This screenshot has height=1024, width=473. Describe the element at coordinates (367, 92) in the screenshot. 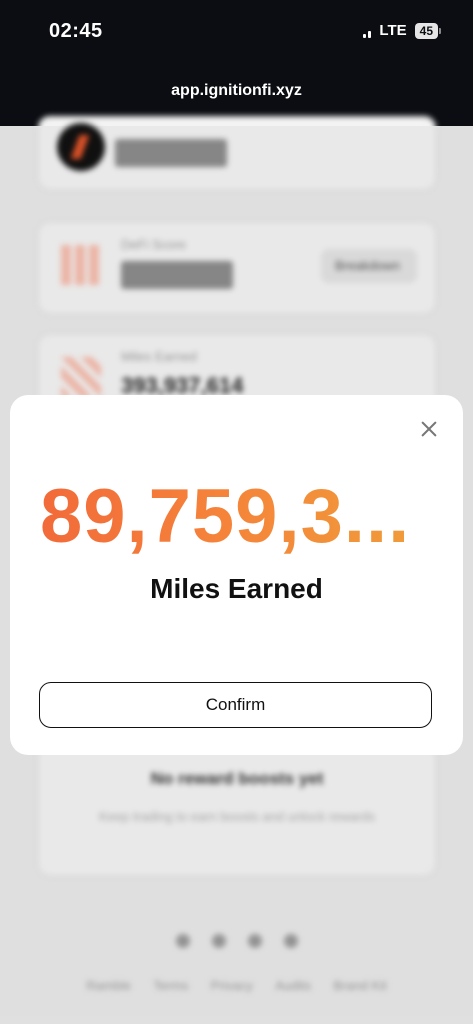

I see `signal-icon` at that location.